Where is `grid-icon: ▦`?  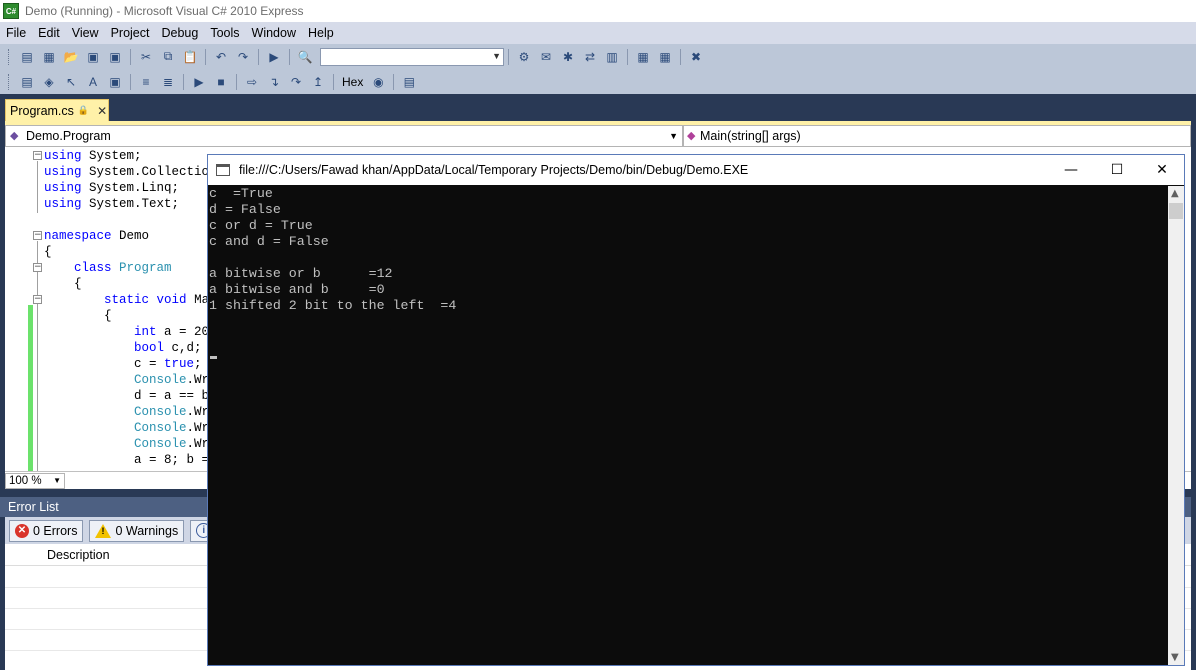 grid-icon: ▦ is located at coordinates (643, 57).